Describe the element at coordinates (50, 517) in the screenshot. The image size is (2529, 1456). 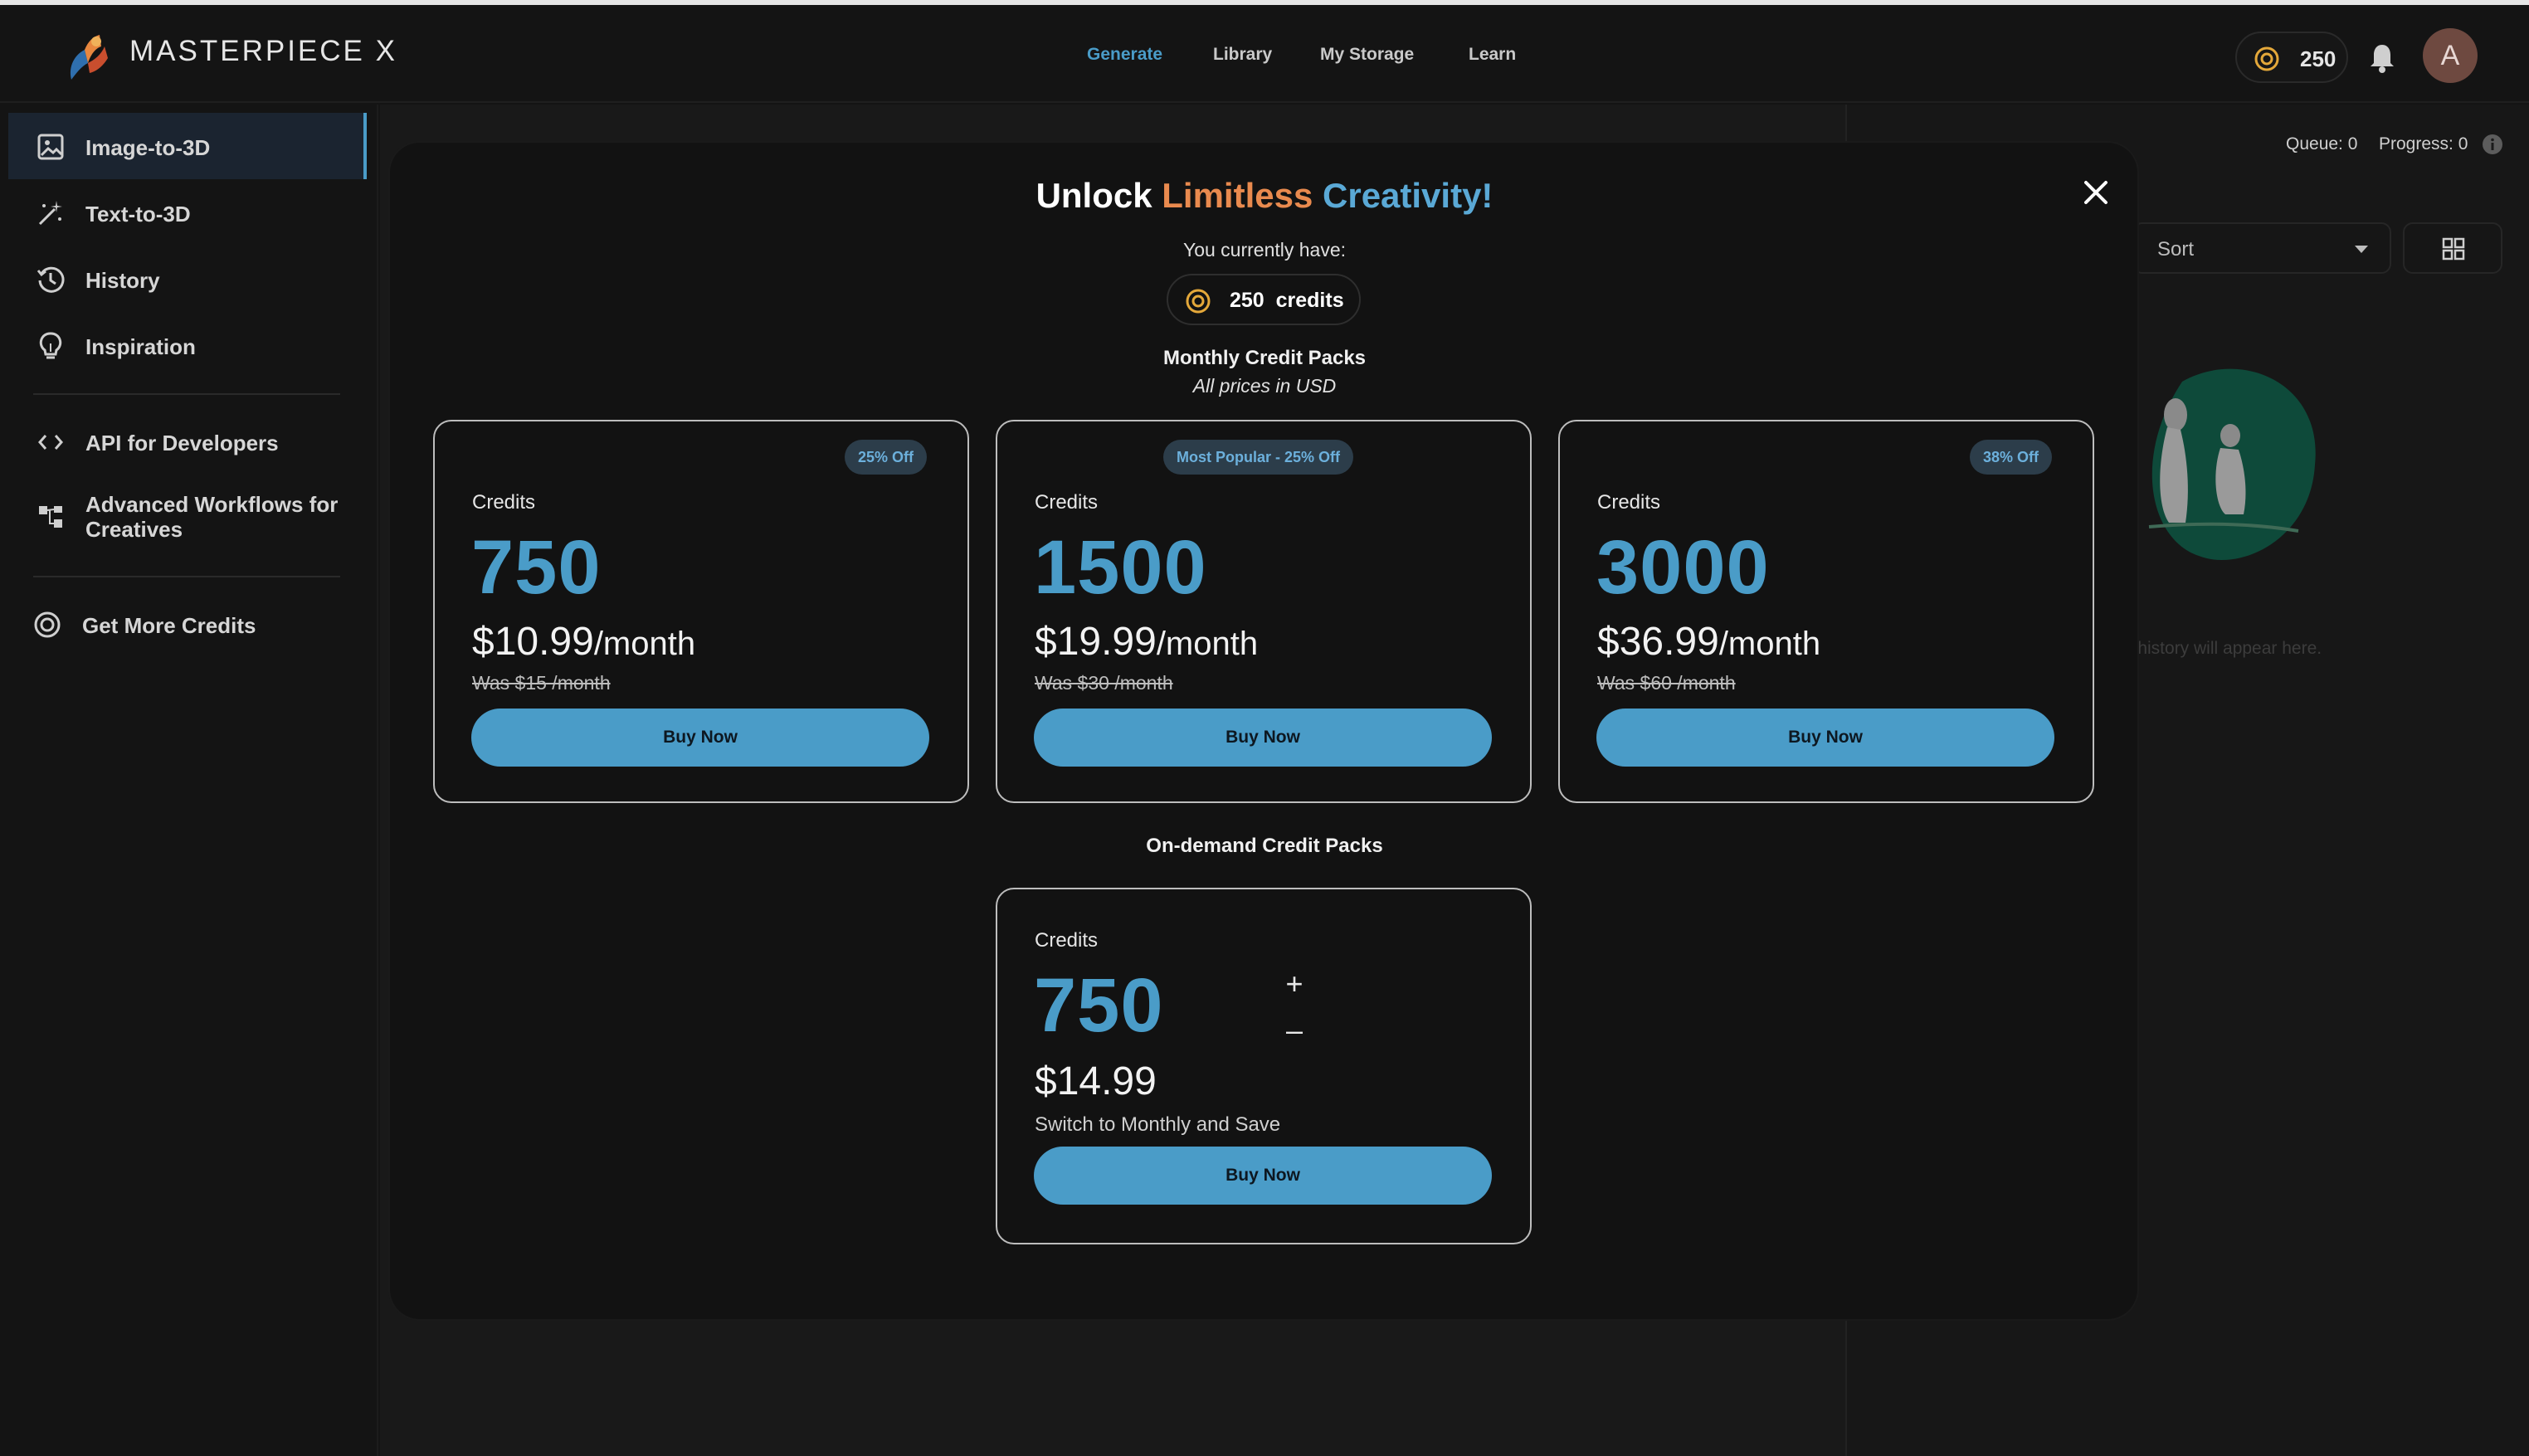
I see `workflow-icon` at that location.